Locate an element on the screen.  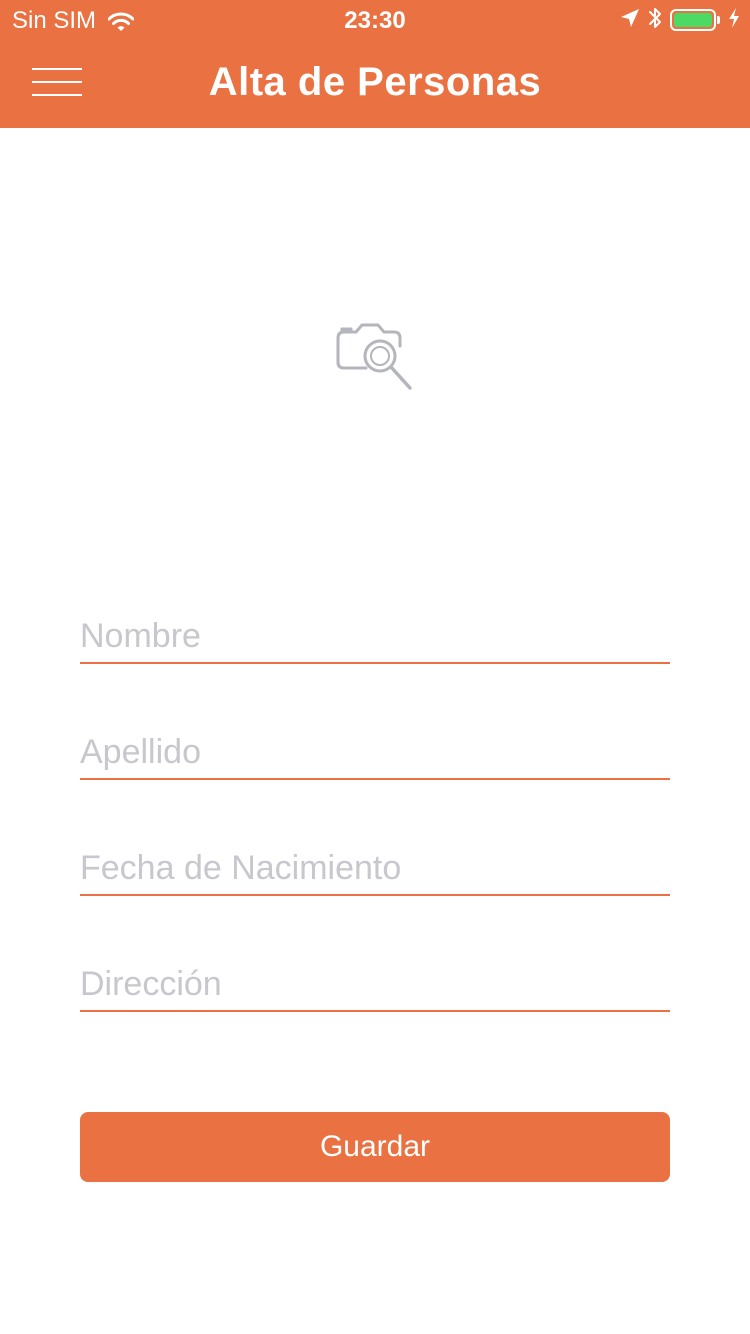
camera-search-icon is located at coordinates (374, 356).